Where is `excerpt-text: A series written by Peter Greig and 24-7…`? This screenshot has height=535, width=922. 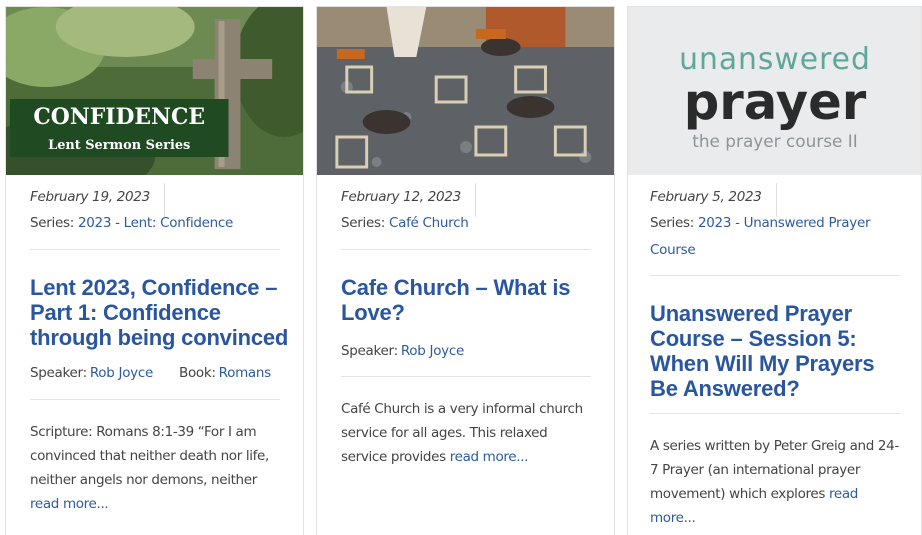 excerpt-text: A series written by Peter Greig and 24-7… is located at coordinates (774, 470).